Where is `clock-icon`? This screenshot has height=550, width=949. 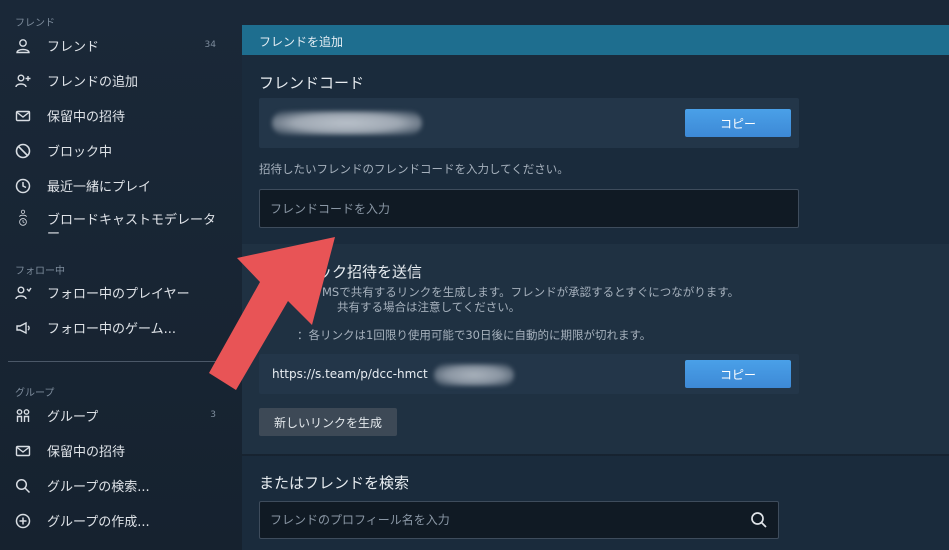 clock-icon is located at coordinates (23, 186).